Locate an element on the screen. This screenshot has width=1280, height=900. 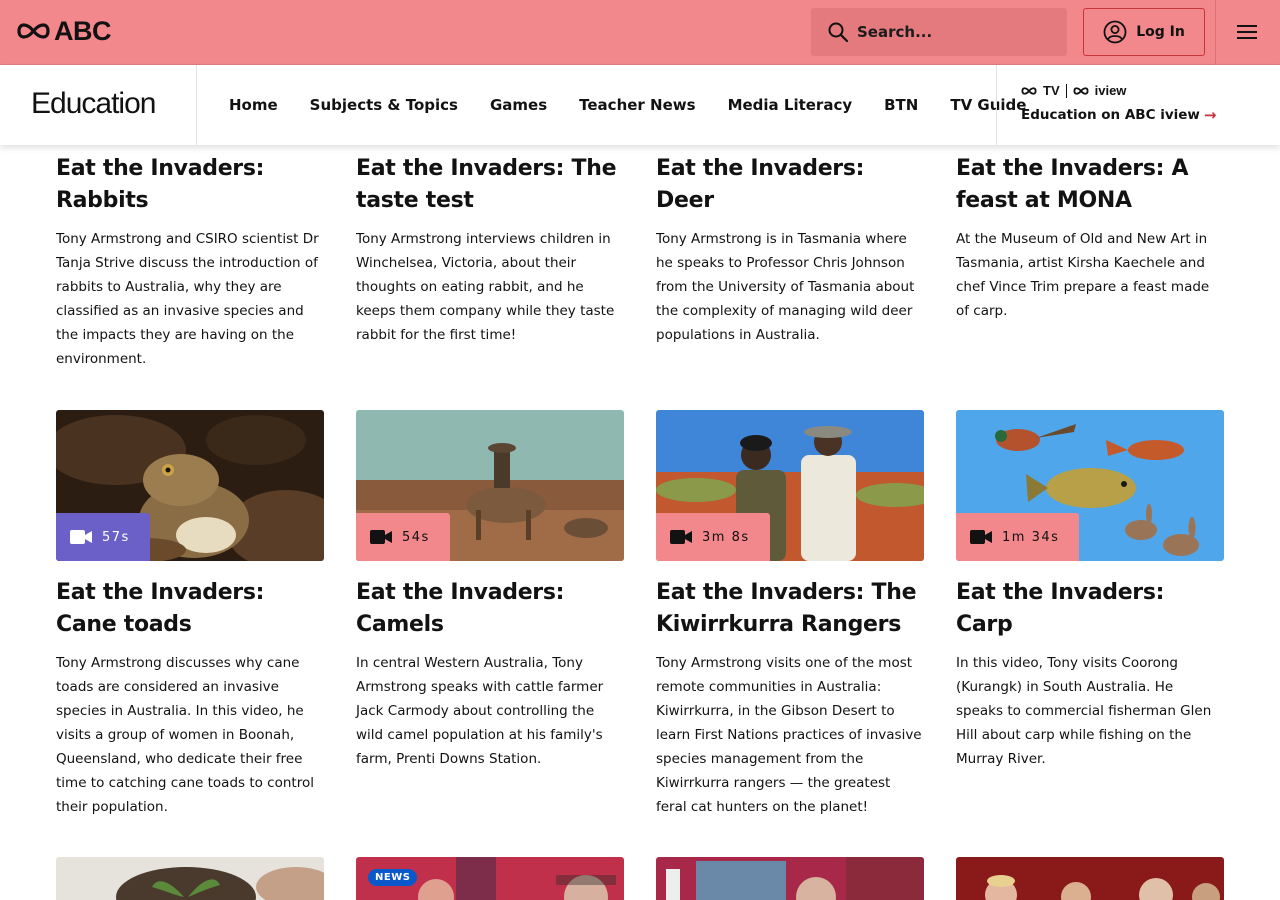
abc-tv-logo: TV is located at coordinates (1051, 90).